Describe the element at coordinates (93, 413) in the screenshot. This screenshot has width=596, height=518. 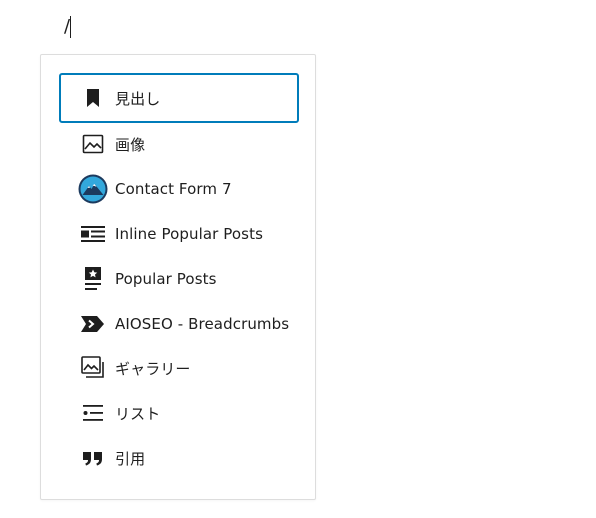
I see `list-icon` at that location.